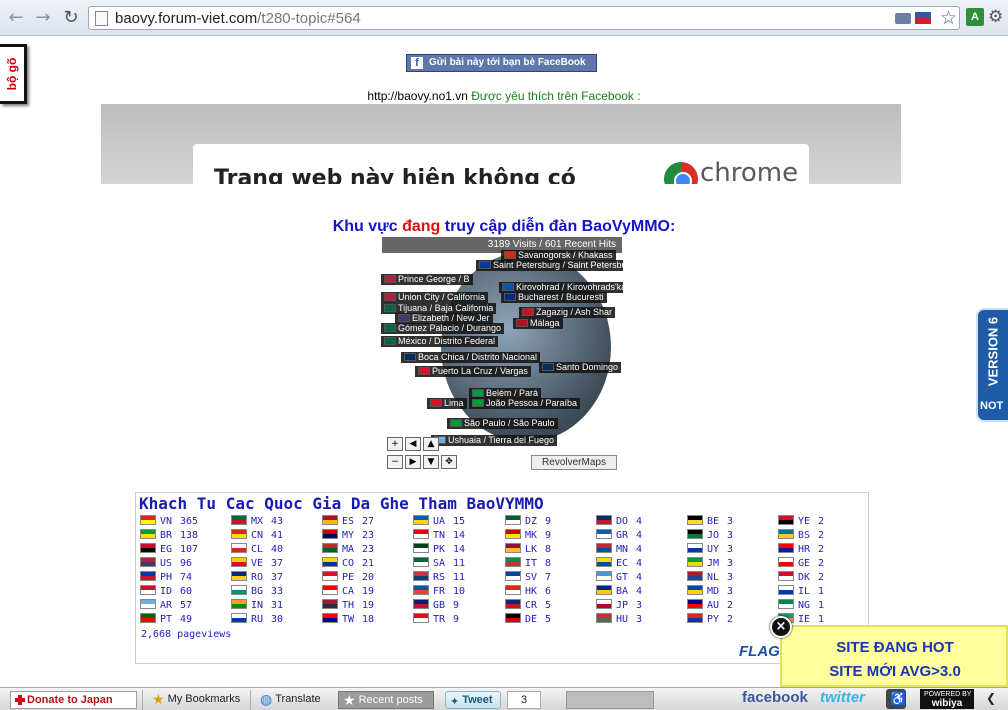 The image size is (1008, 710). I want to click on zoom-out-button: −, so click(395, 462).